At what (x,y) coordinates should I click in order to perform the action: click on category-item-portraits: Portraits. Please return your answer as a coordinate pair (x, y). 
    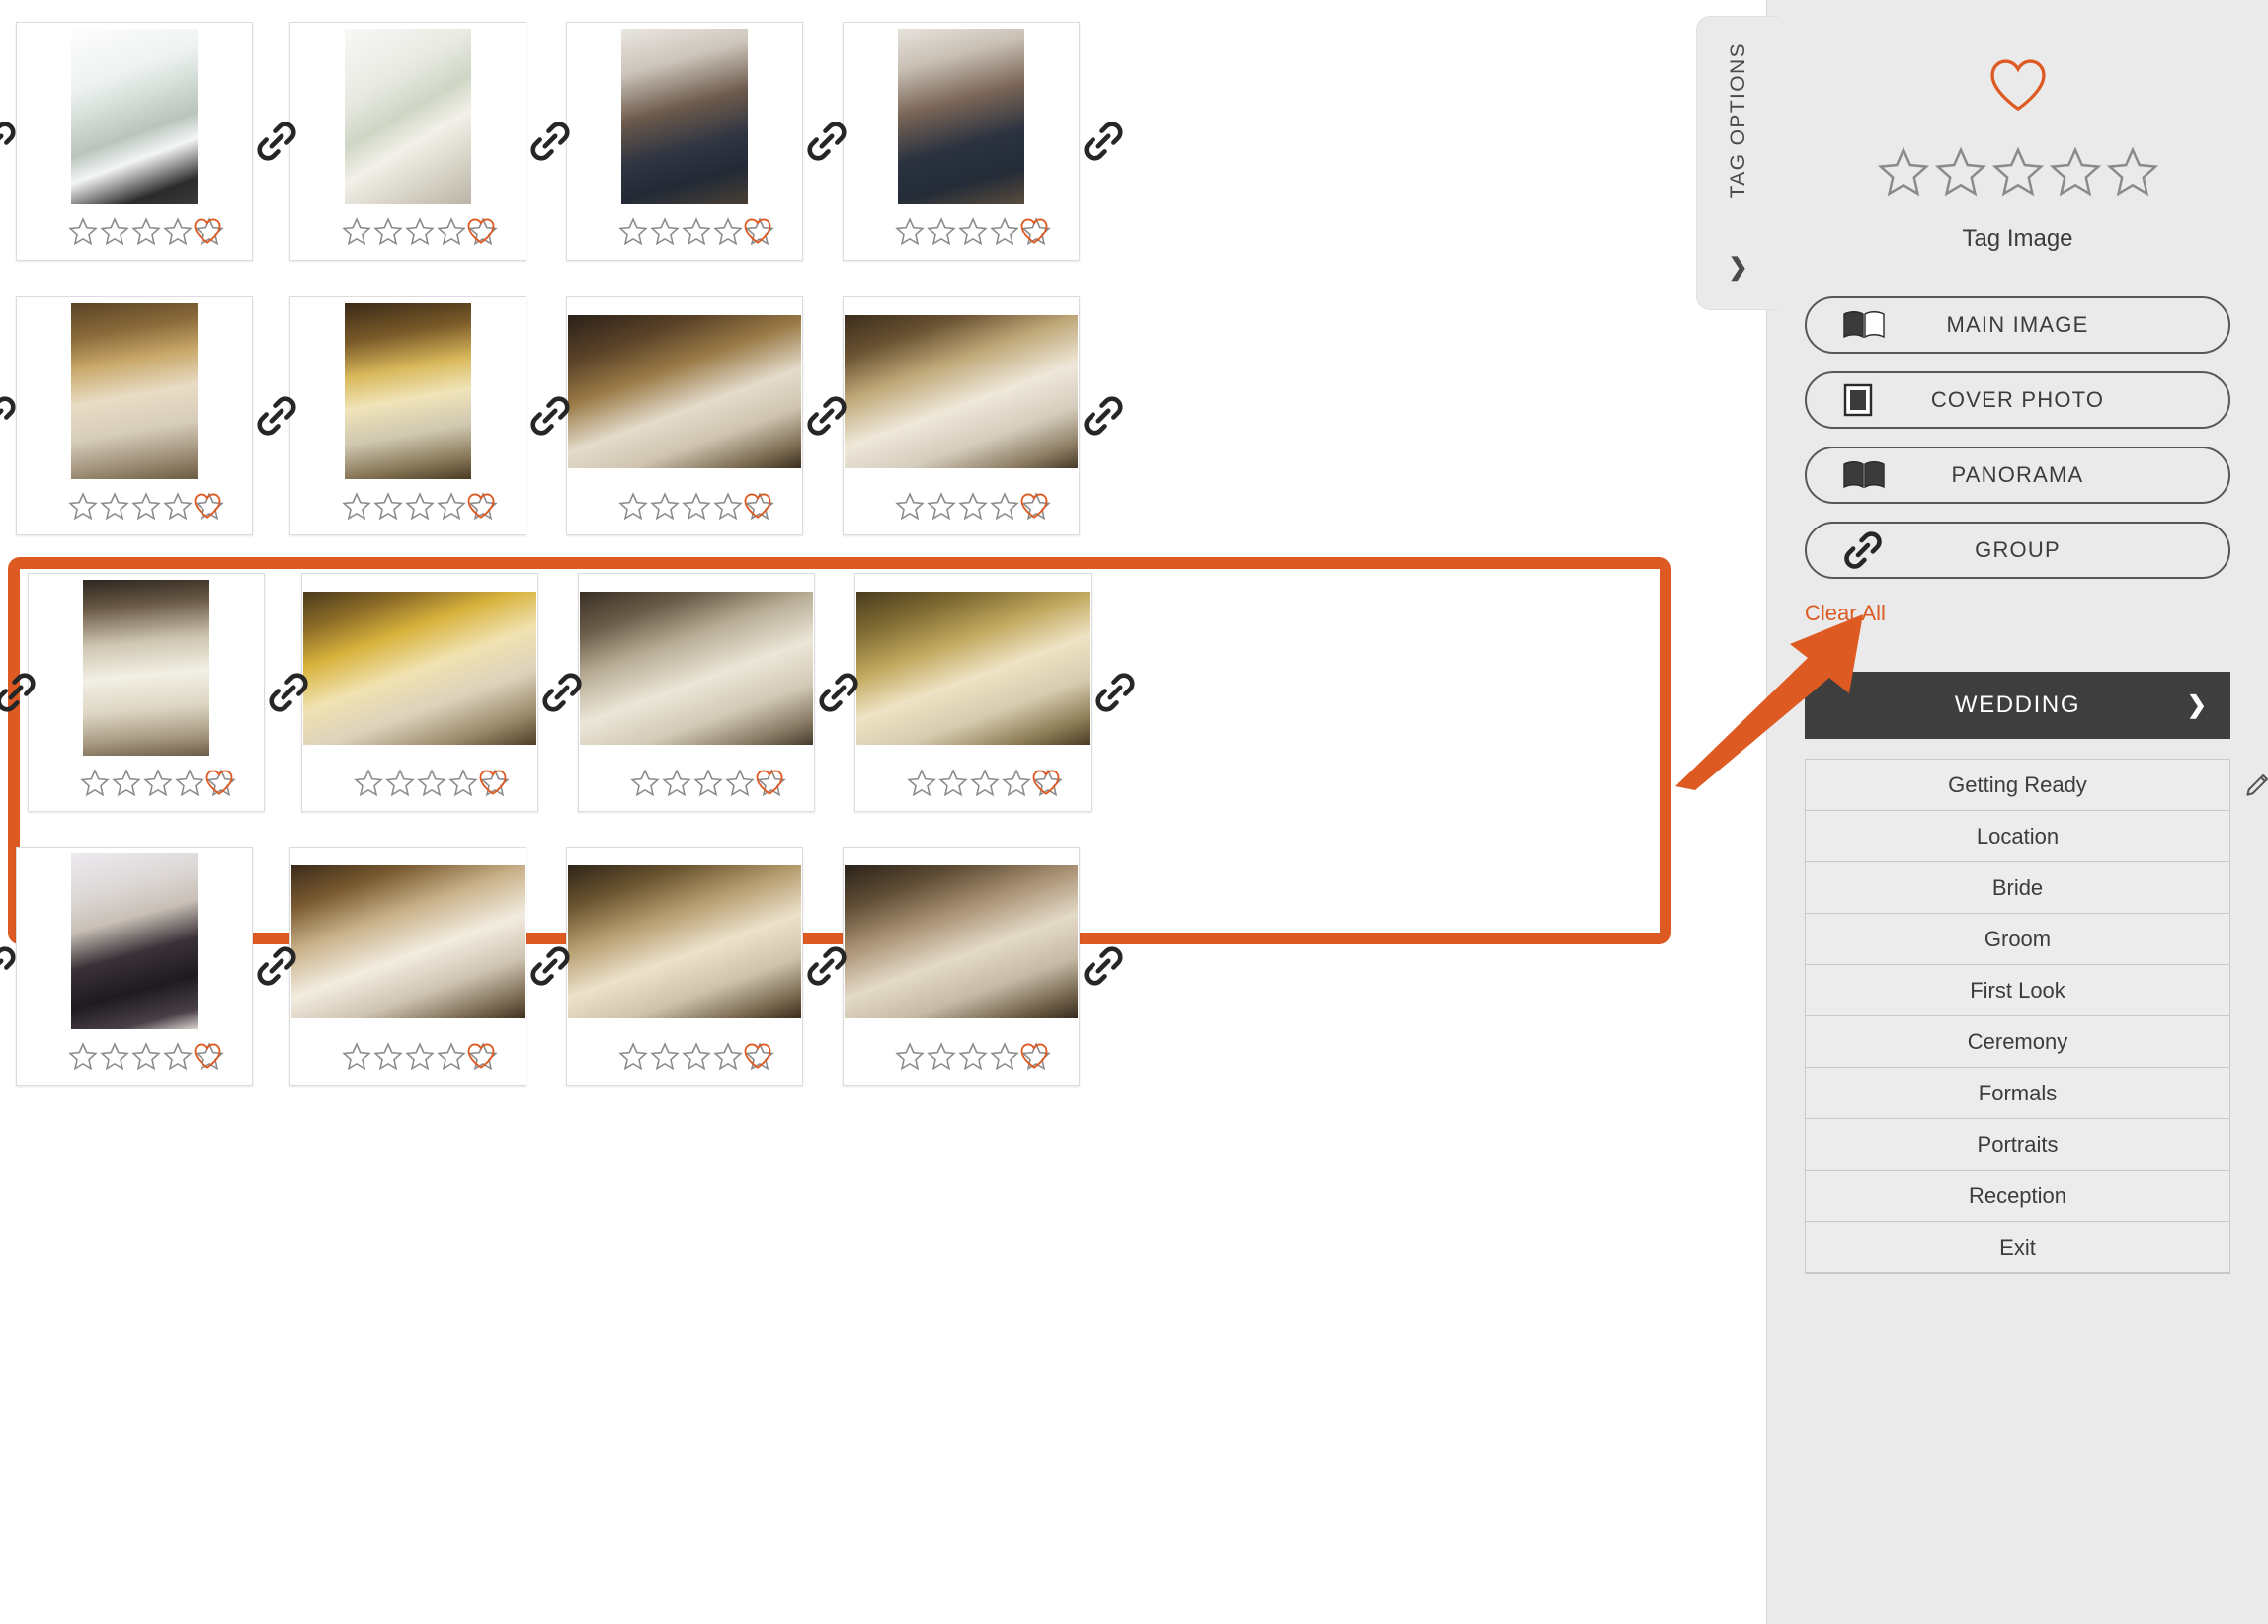
    Looking at the image, I should click on (2018, 1145).